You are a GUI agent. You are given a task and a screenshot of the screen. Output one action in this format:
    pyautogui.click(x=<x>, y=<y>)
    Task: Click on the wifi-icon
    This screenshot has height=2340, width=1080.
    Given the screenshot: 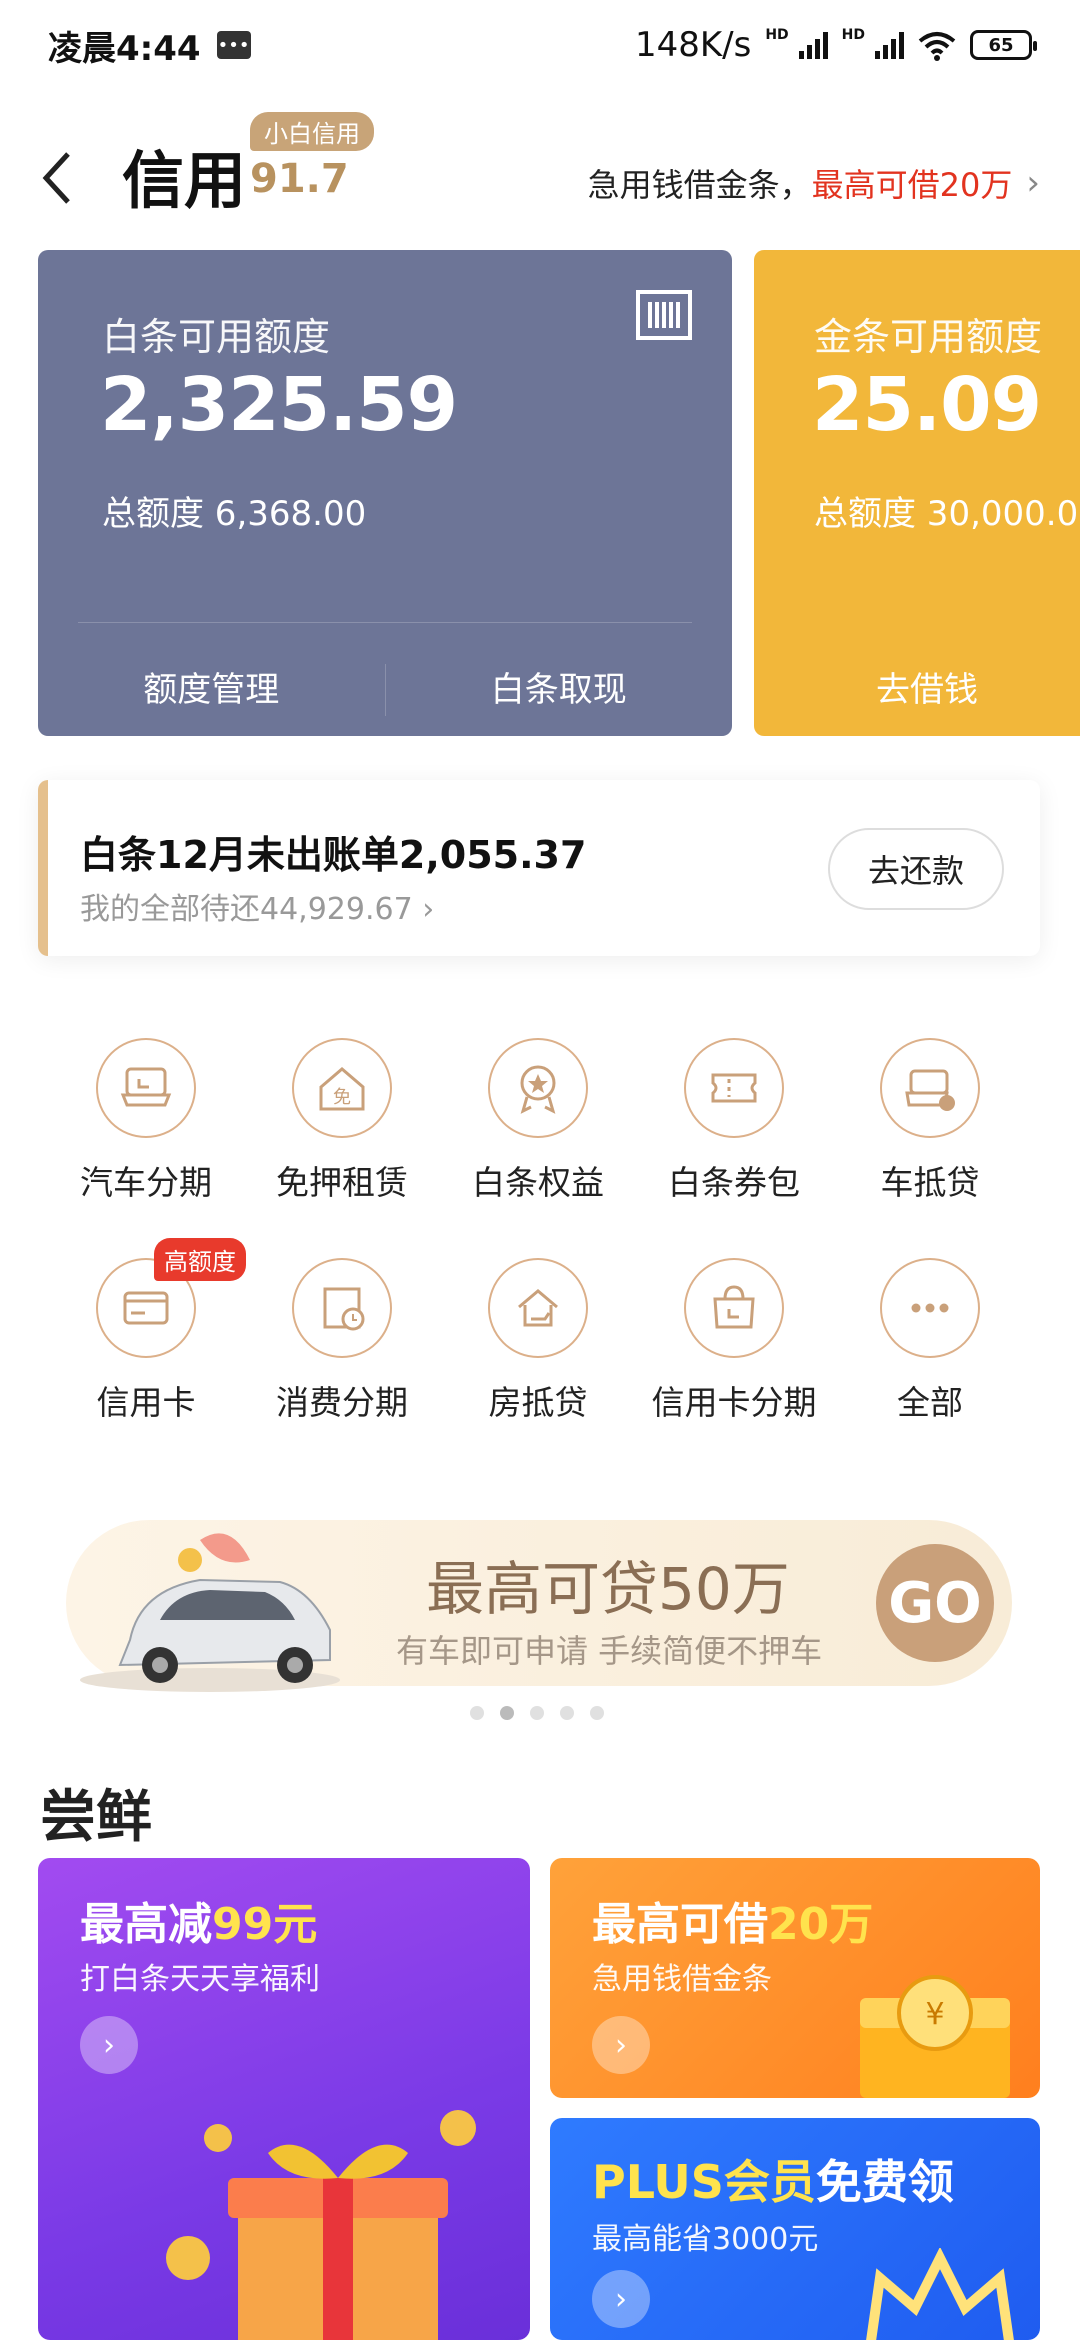 What is the action you would take?
    pyautogui.click(x=937, y=45)
    